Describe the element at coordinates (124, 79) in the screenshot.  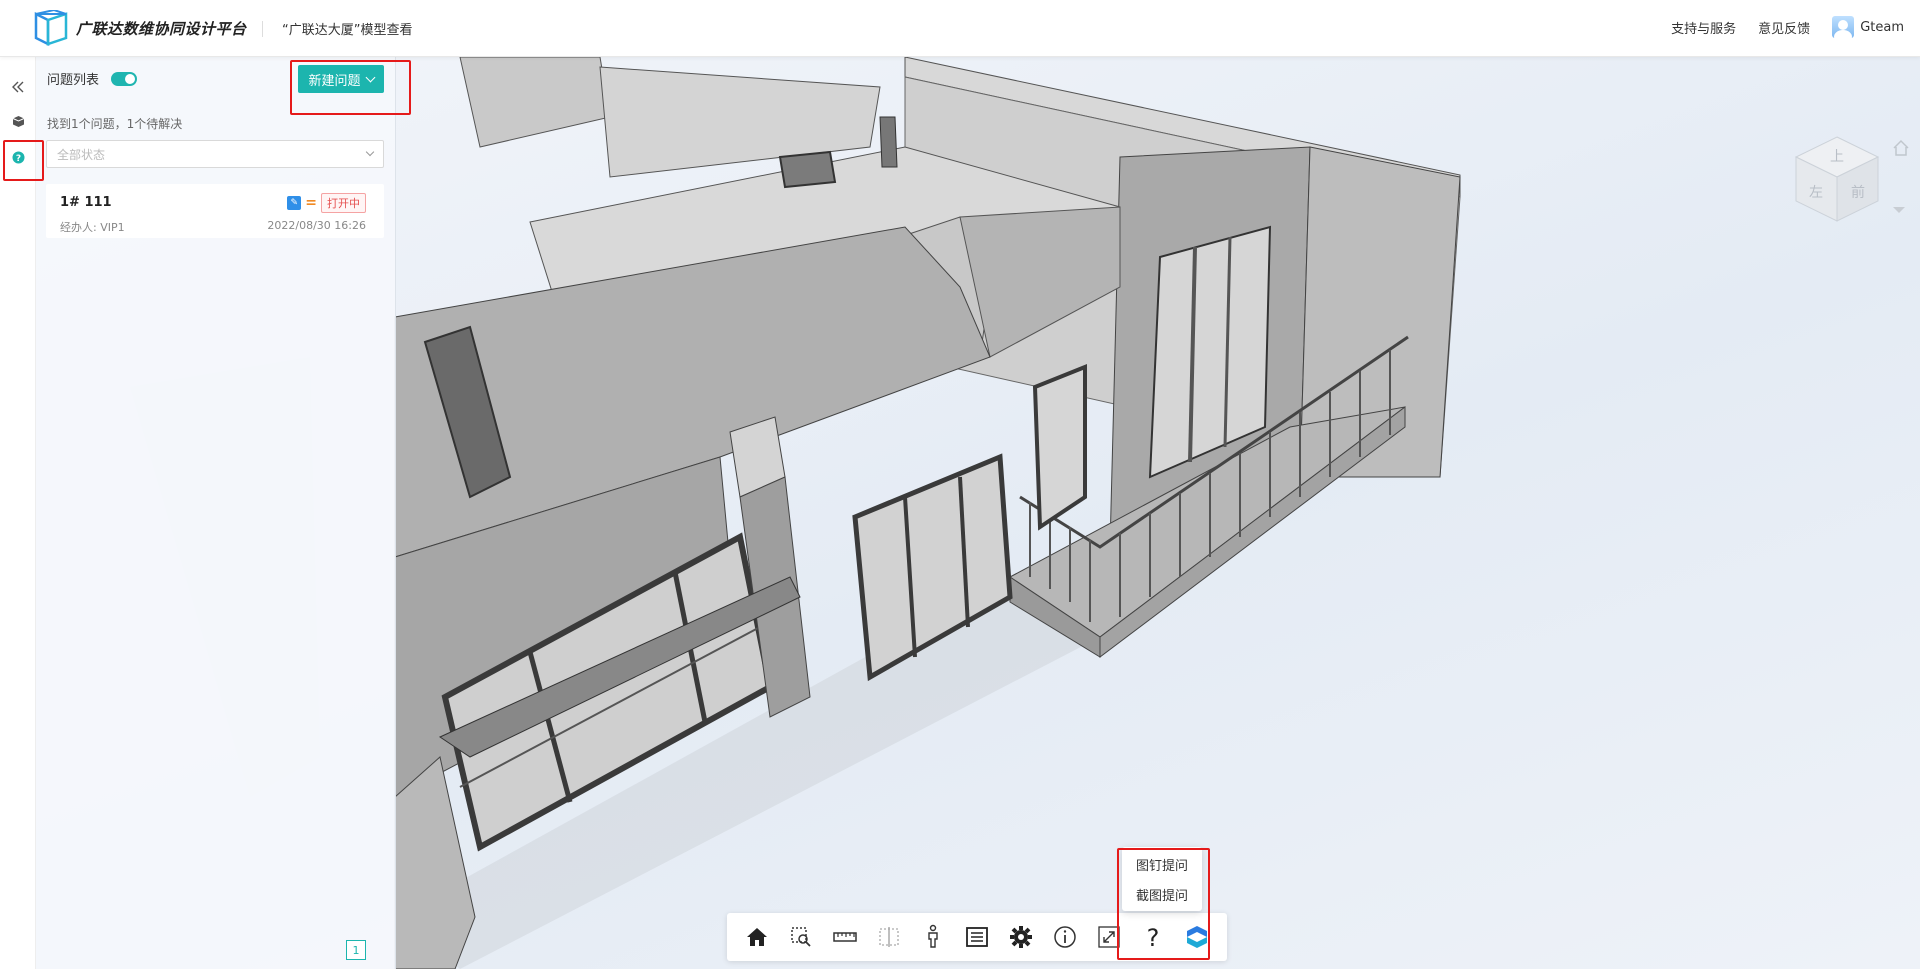
I see `issue-list-toggle` at that location.